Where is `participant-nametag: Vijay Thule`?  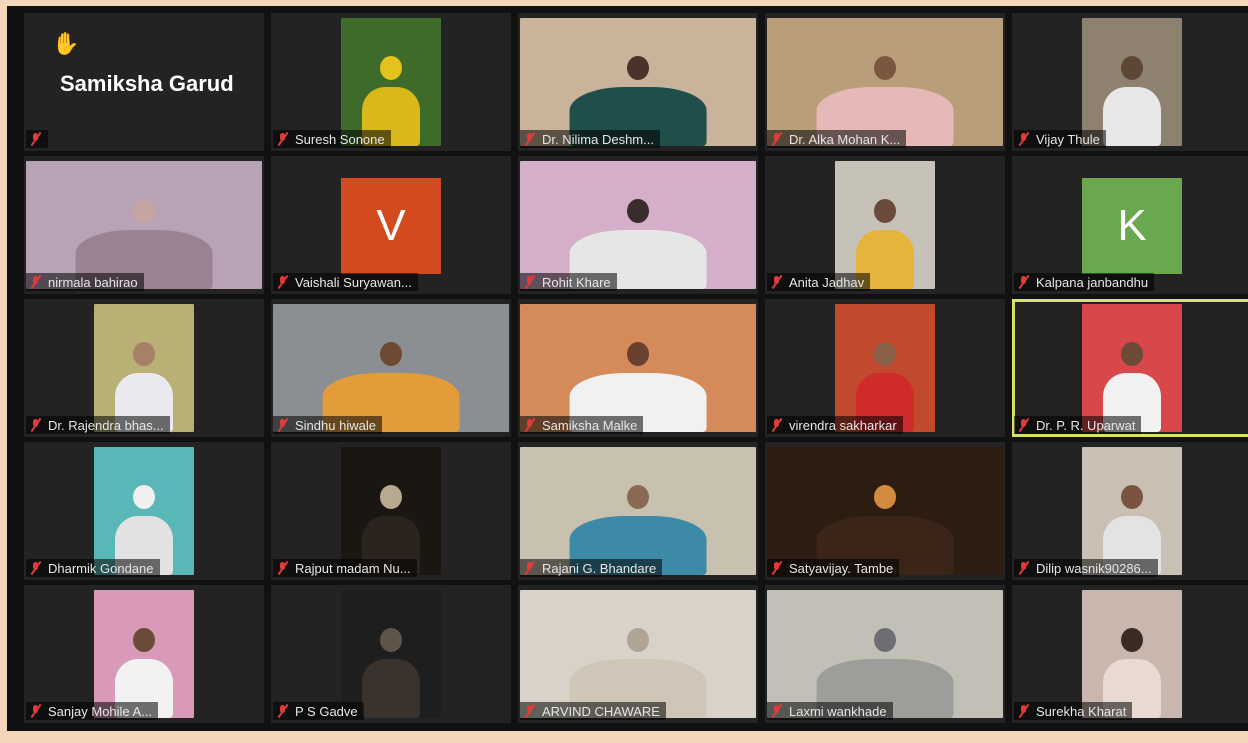 participant-nametag: Vijay Thule is located at coordinates (1060, 139).